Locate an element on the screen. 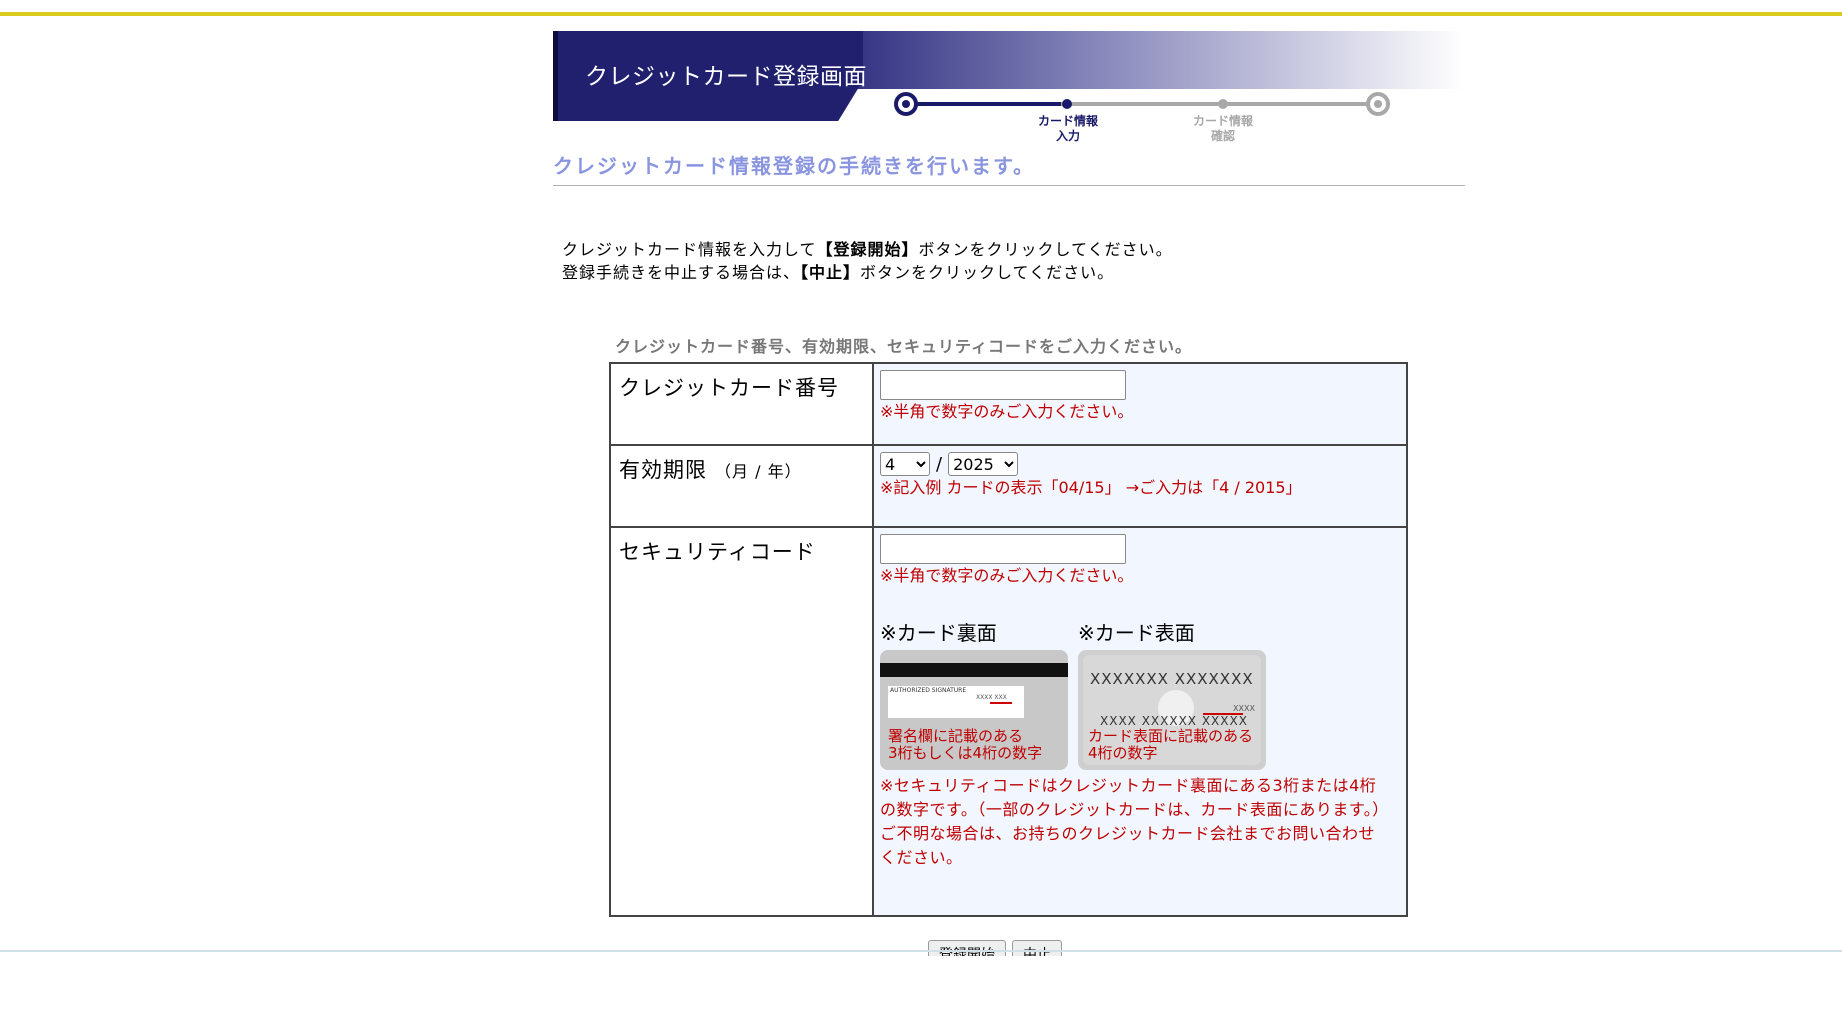 This screenshot has width=1842, height=1010. expiry-controls: 4 / 2025 is located at coordinates (1140, 464).